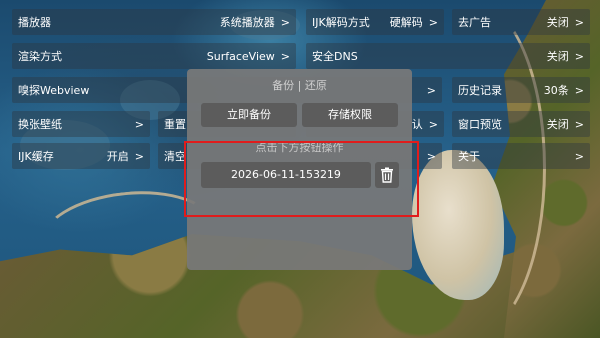 Image resolution: width=600 pixels, height=338 pixels. Describe the element at coordinates (40, 124) in the screenshot. I see `change-wallpaper-label: 换张壁纸` at that location.